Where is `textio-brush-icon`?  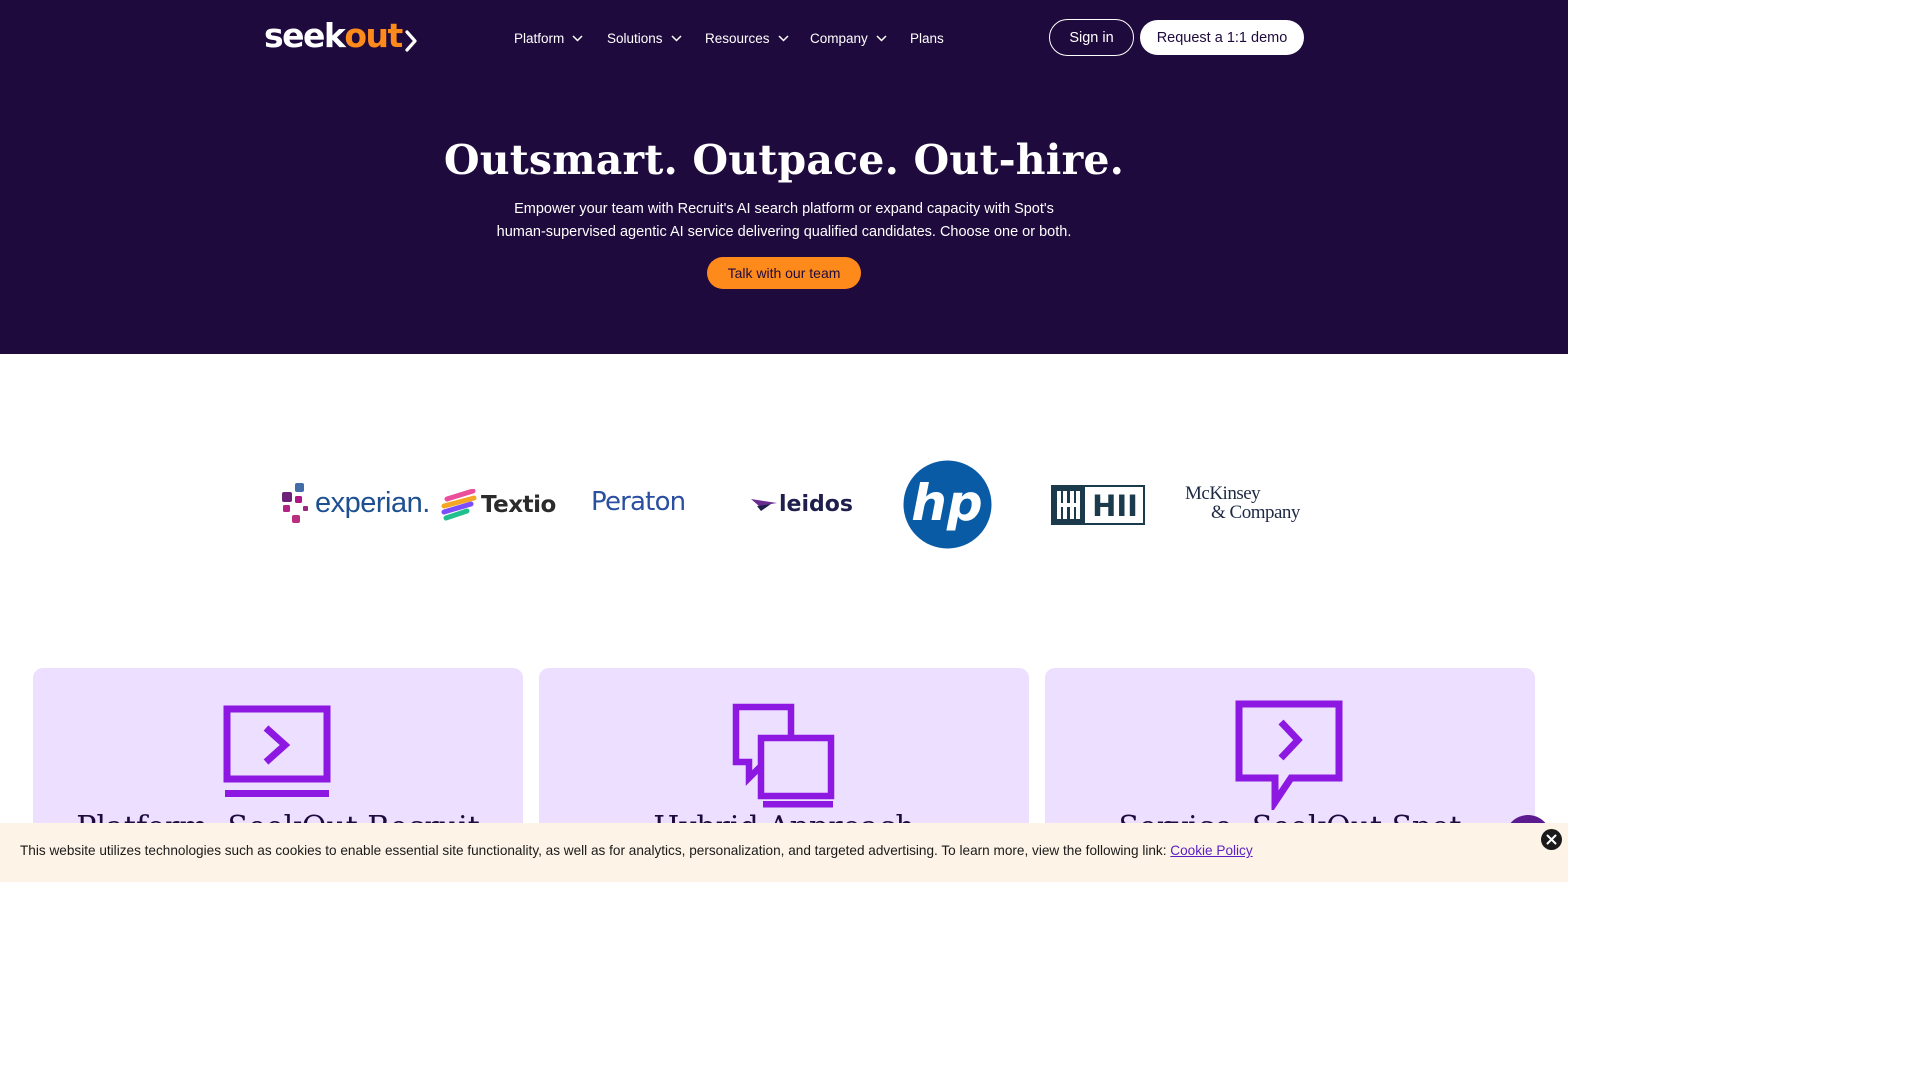 textio-brush-icon is located at coordinates (459, 505).